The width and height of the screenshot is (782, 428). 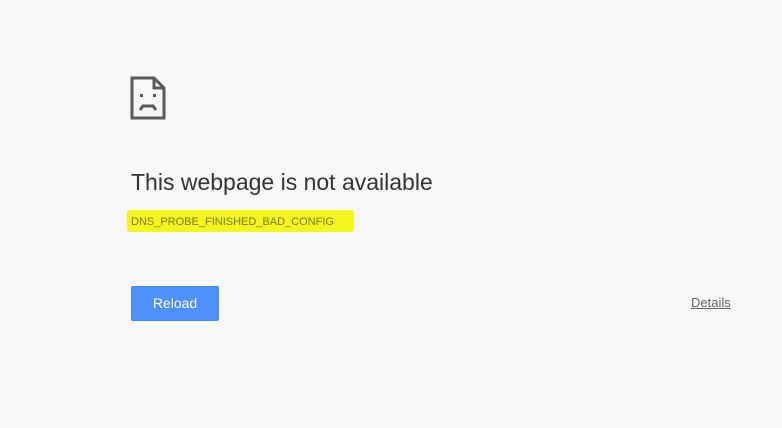 What do you see at coordinates (711, 303) in the screenshot?
I see `details-link: Details` at bounding box center [711, 303].